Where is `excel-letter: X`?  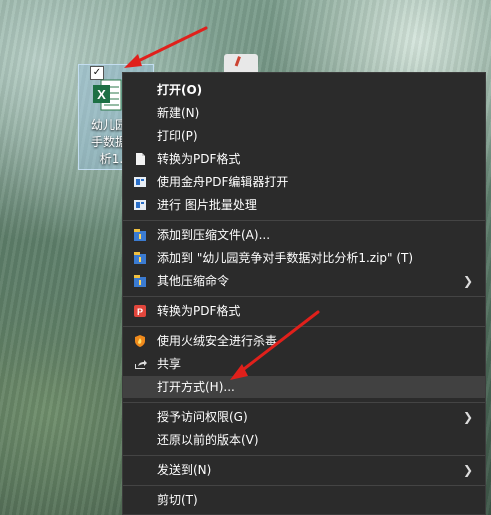 excel-letter: X is located at coordinates (101, 94).